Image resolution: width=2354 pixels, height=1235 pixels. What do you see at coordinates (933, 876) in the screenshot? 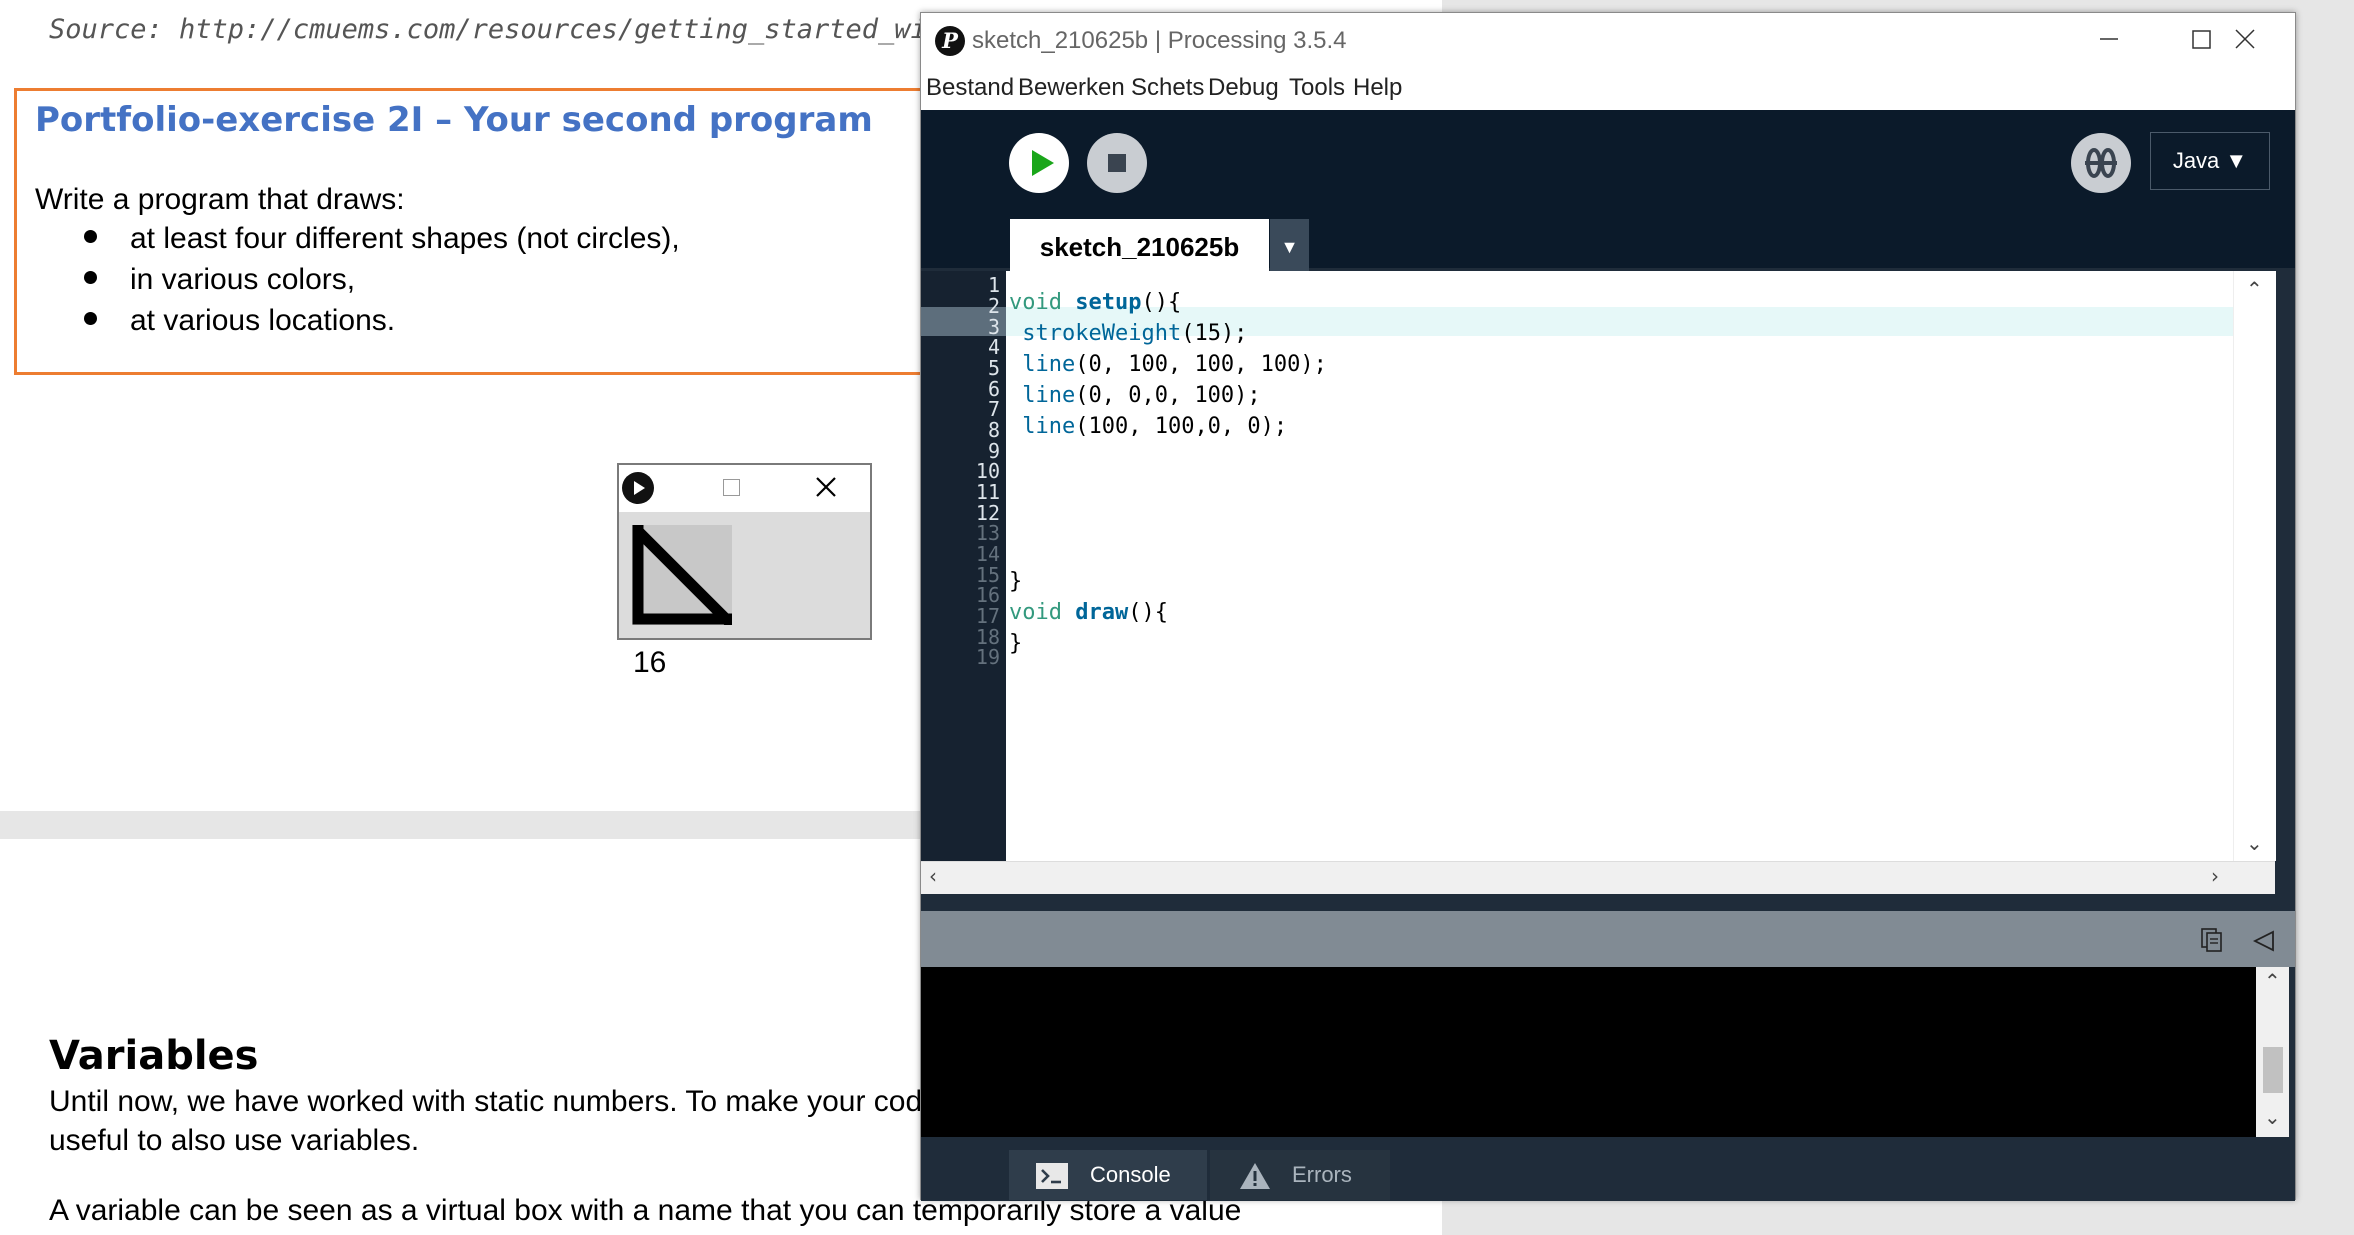
I see `scroll-left-icon: ‹` at bounding box center [933, 876].